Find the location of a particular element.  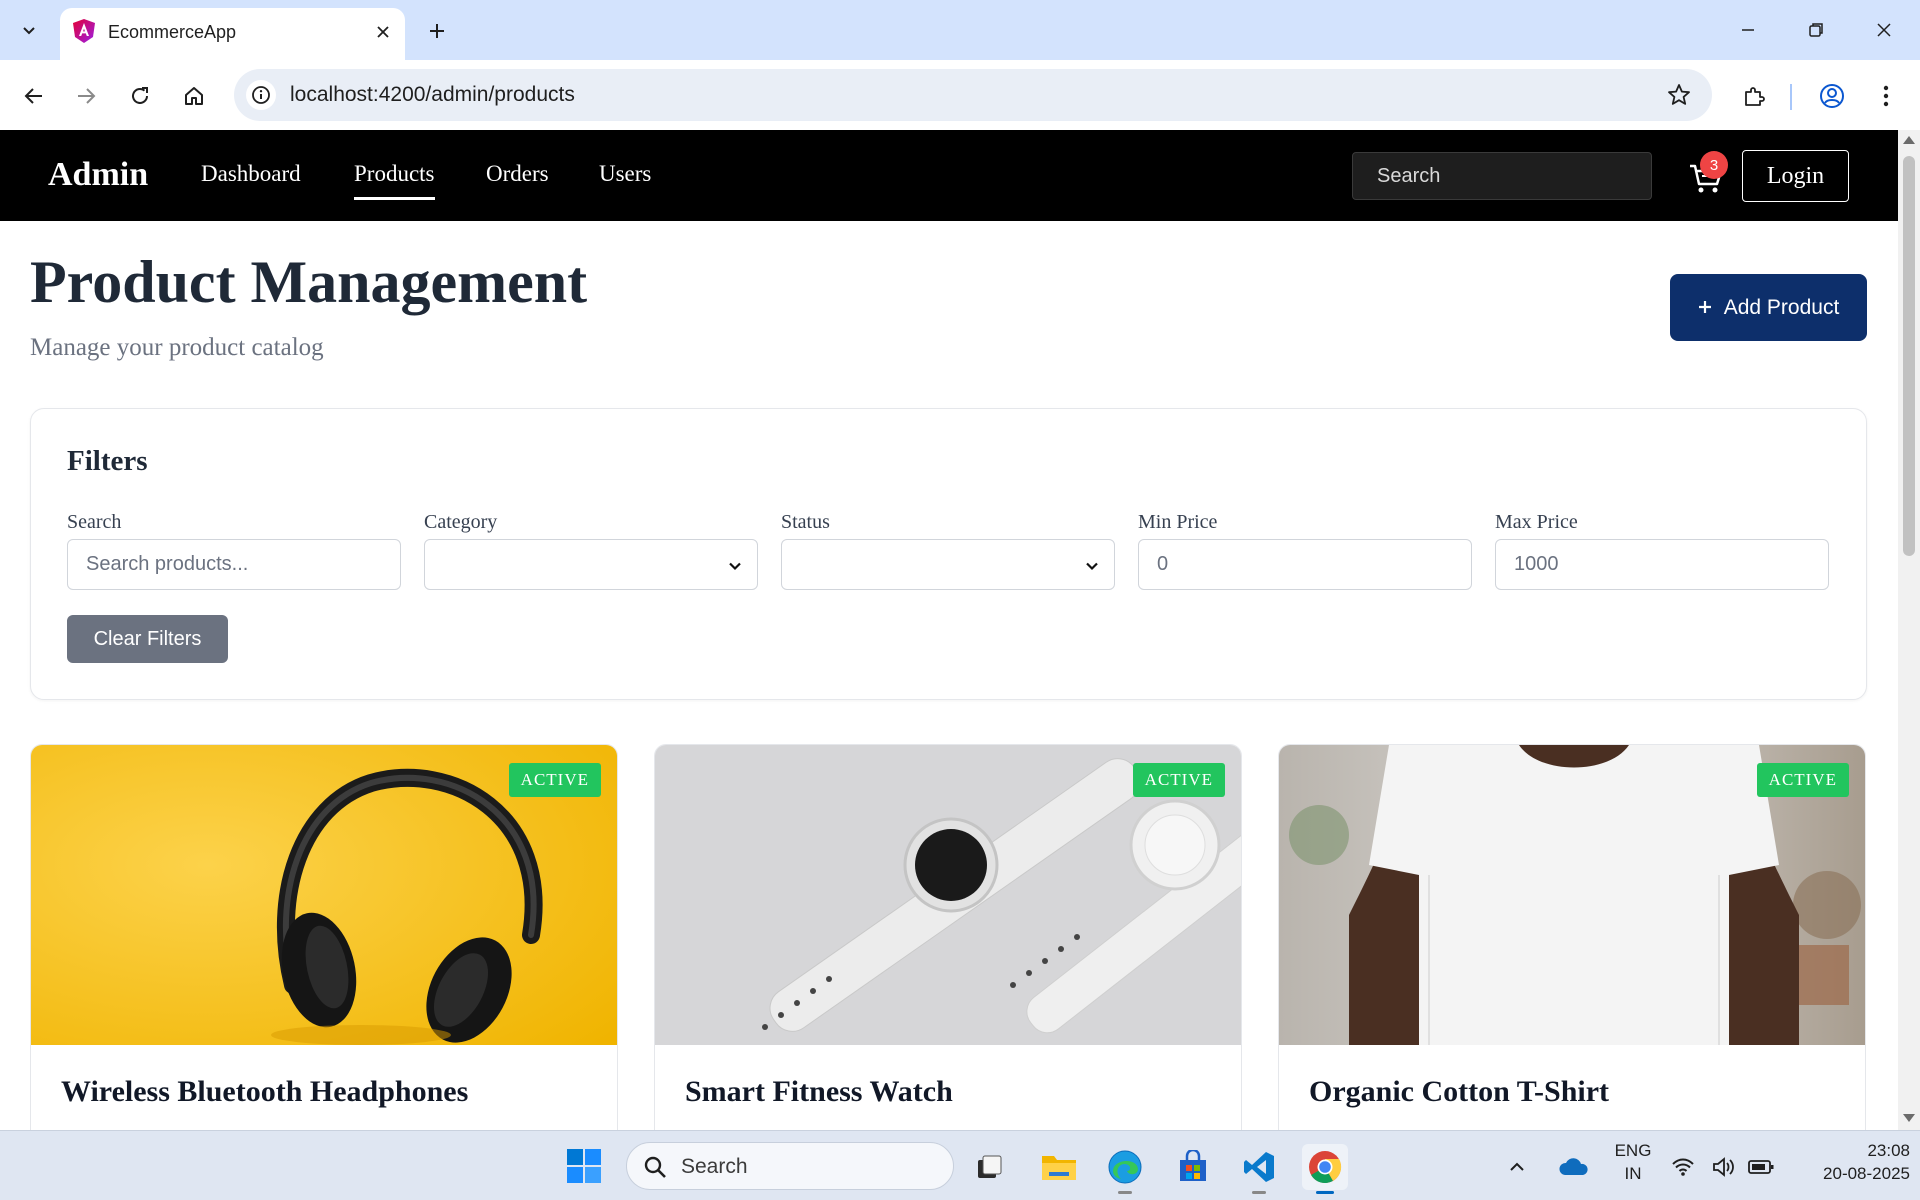

page-subtitle: Manage your product catalog is located at coordinates (177, 347).